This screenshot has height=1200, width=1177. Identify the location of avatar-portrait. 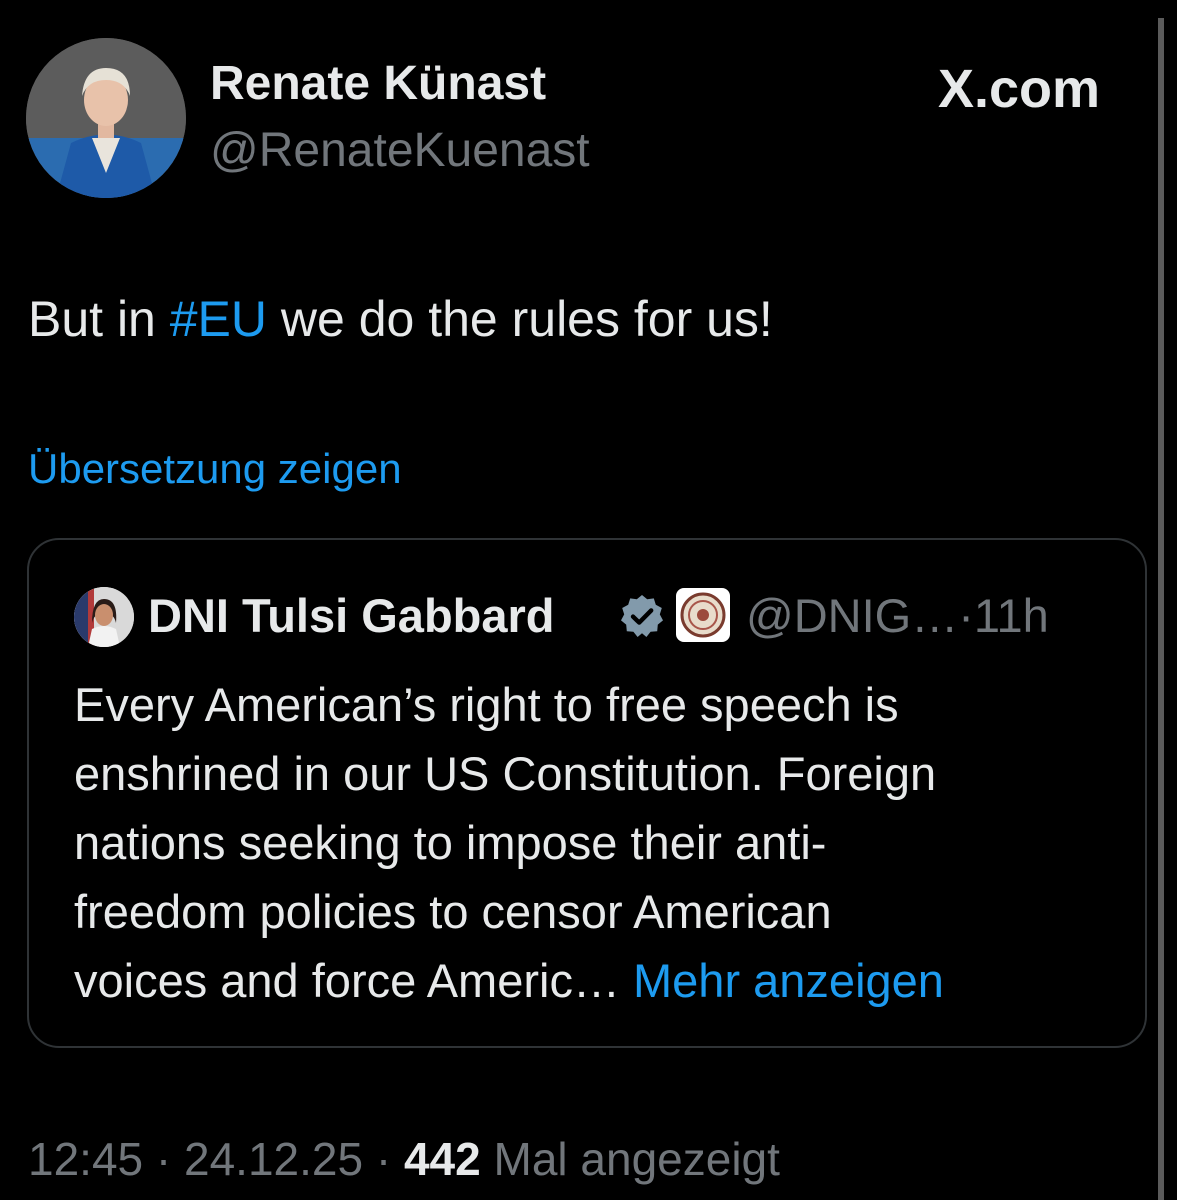
(106, 118).